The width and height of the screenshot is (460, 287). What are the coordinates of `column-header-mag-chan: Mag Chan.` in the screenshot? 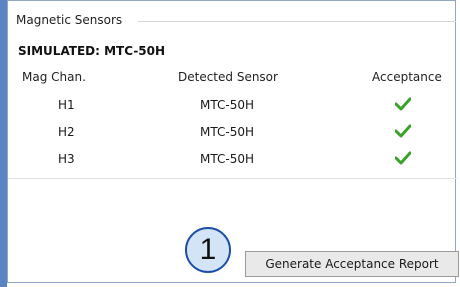 It's located at (54, 77).